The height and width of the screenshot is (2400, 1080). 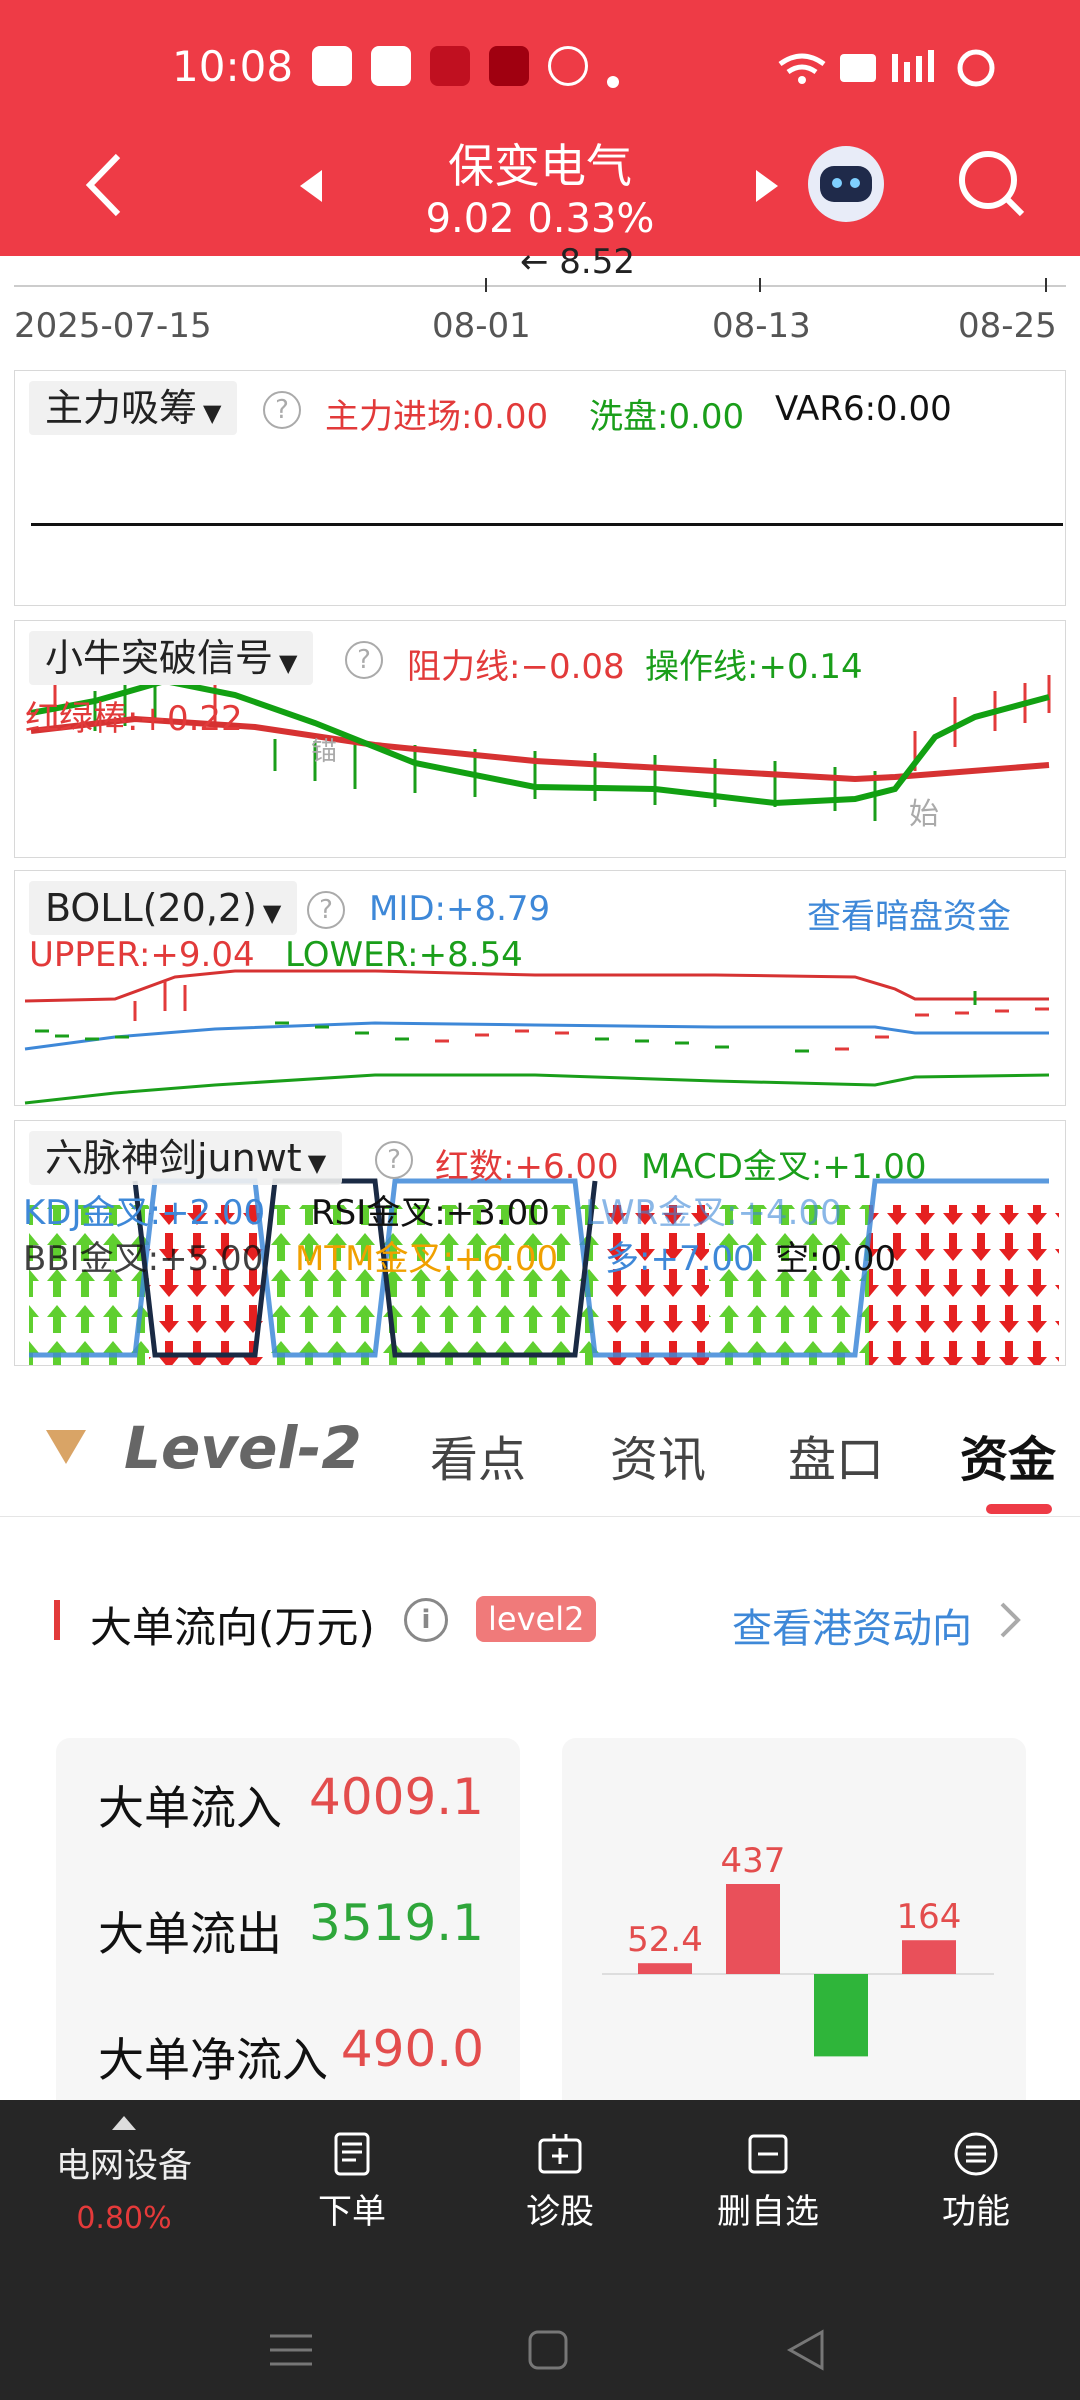 I want to click on indicator-selector: BOLL(20,2) ▼, so click(x=163, y=908).